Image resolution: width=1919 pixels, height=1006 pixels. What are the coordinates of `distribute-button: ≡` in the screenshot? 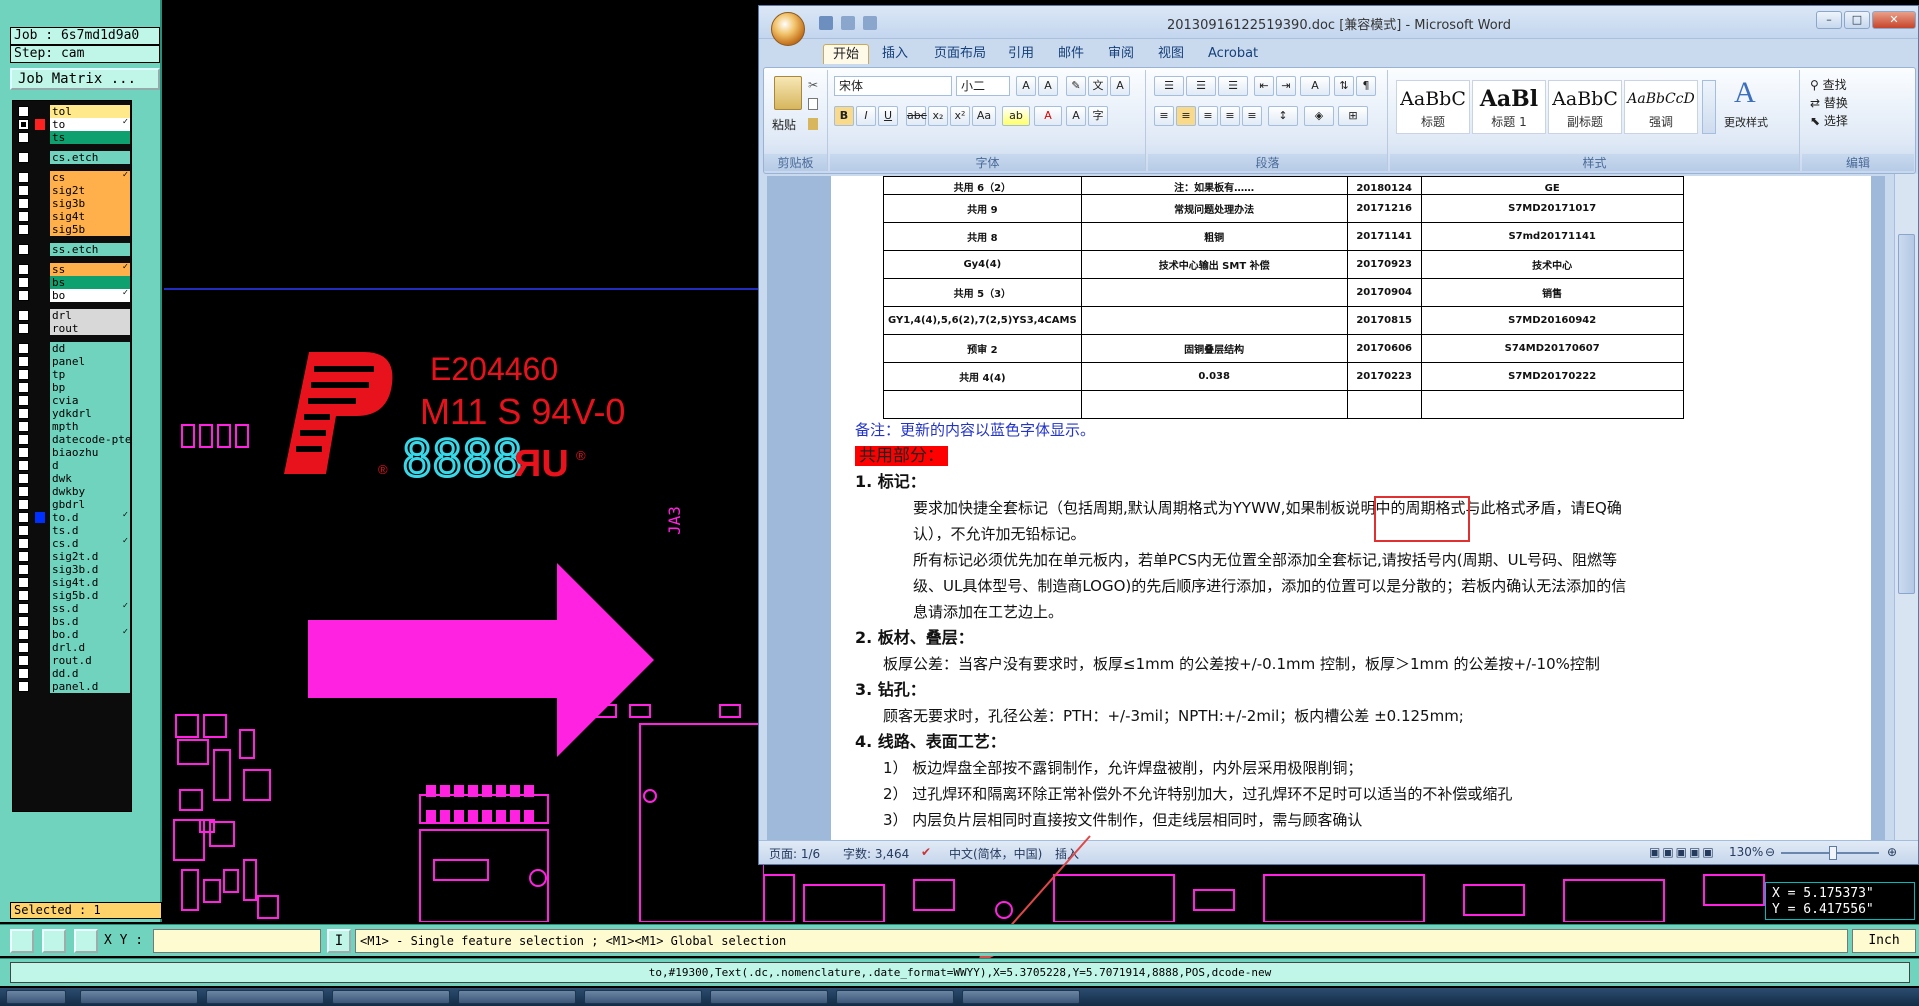 It's located at (1252, 116).